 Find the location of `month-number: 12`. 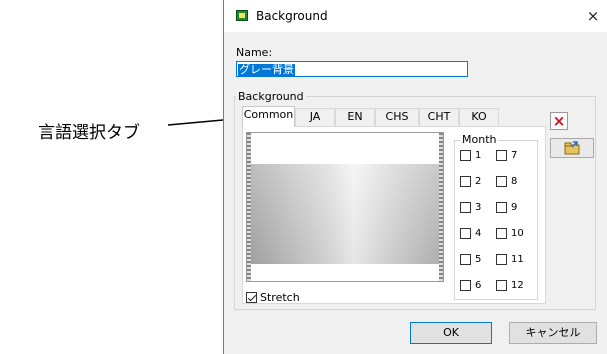

month-number: 12 is located at coordinates (517, 285).